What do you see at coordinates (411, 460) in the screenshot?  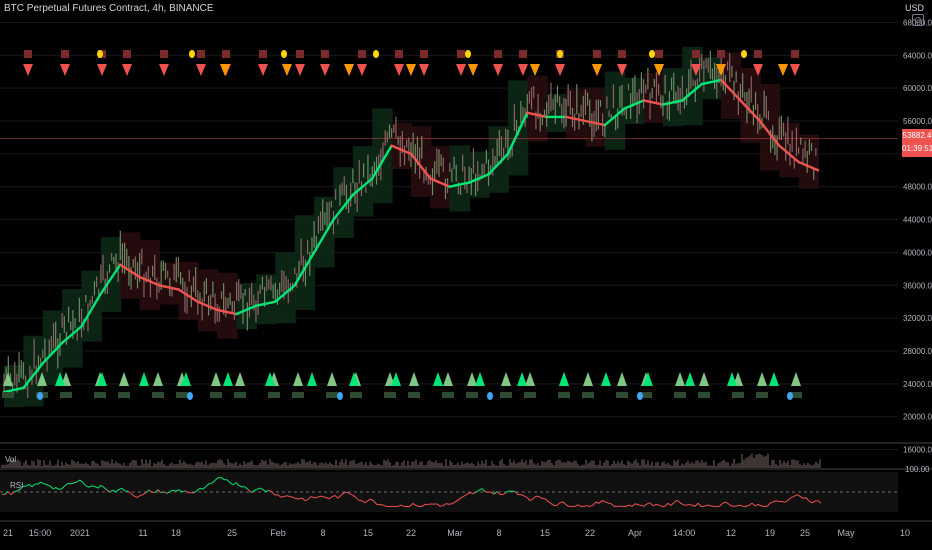 I see `volume-bars` at bounding box center [411, 460].